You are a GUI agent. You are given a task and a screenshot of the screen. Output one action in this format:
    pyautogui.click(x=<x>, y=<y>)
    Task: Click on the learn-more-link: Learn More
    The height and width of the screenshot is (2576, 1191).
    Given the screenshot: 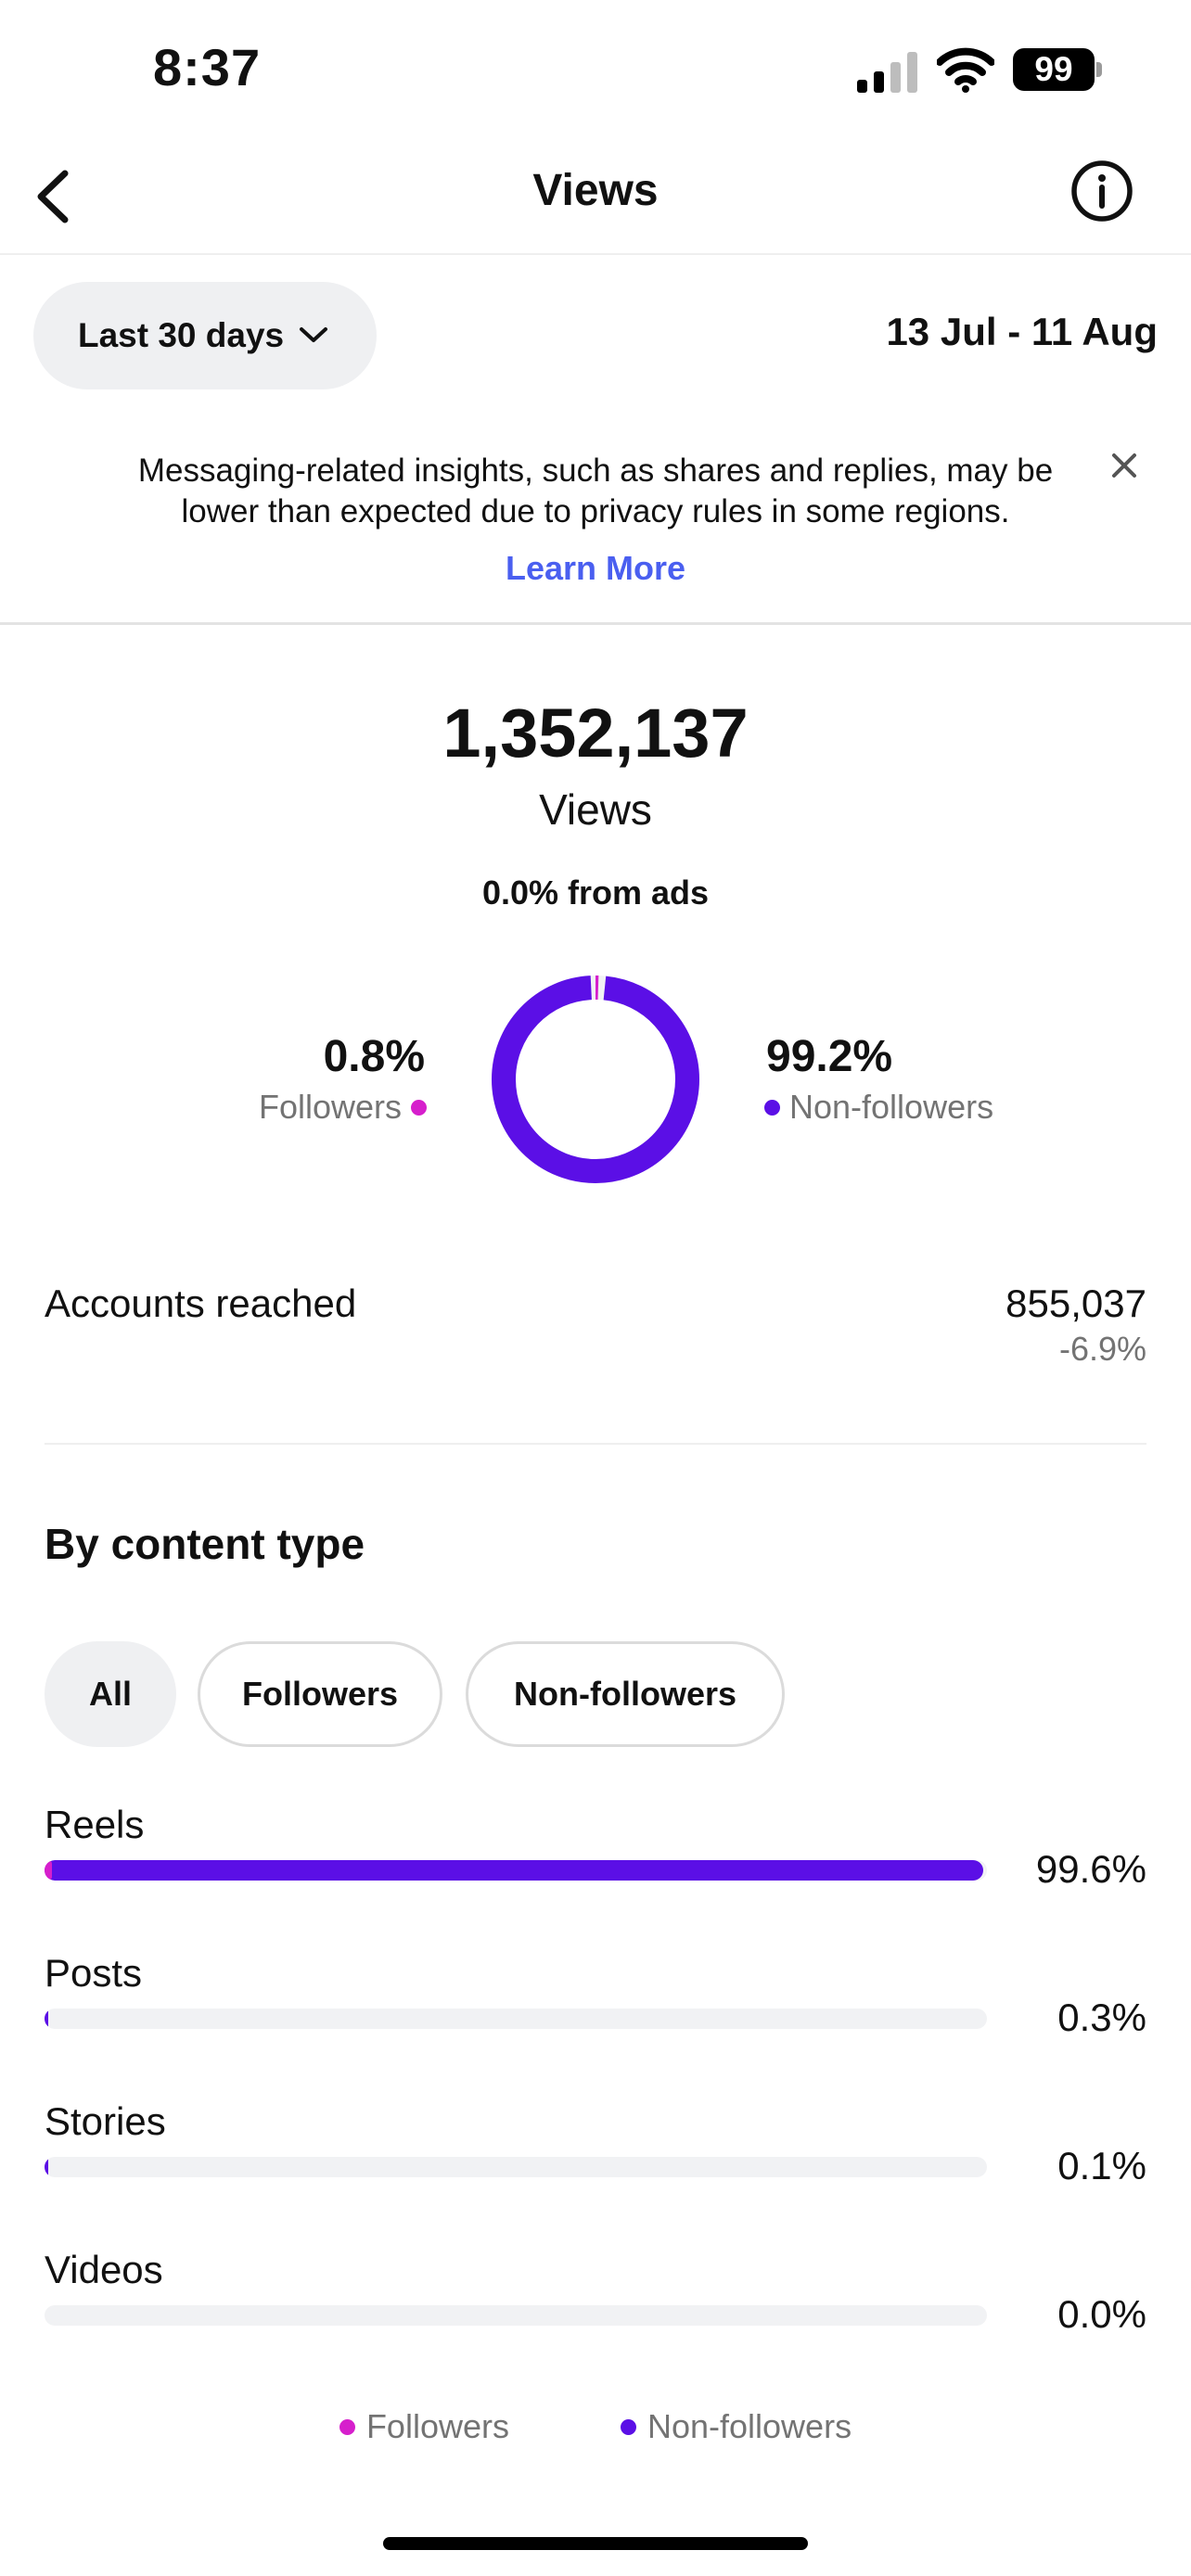 What is the action you would take?
    pyautogui.click(x=595, y=568)
    